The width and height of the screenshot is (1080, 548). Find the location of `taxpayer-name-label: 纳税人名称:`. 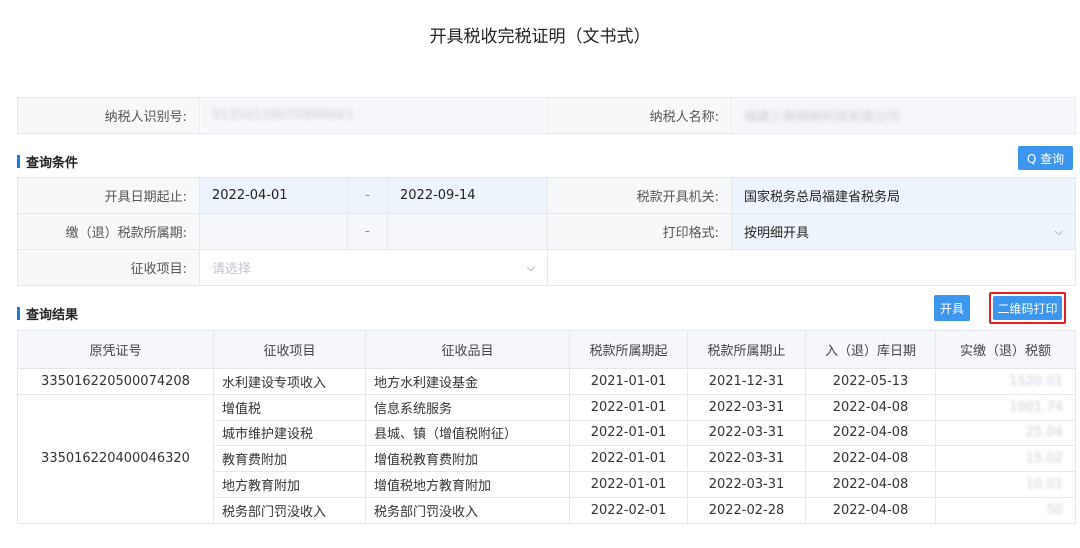

taxpayer-name-label: 纳税人名称: is located at coordinates (639, 115).